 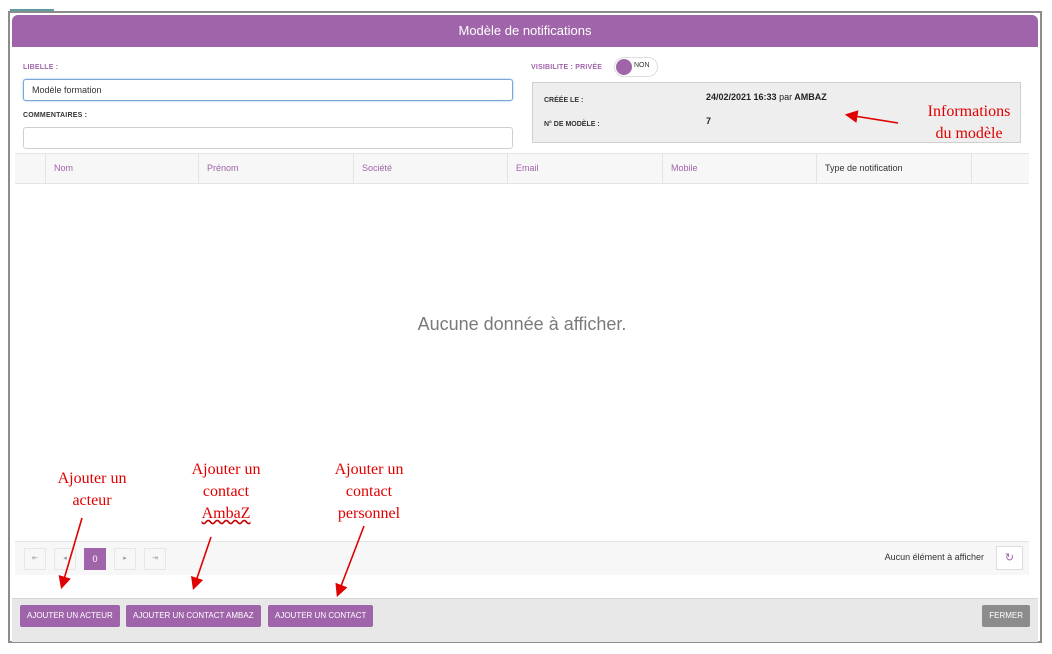 I want to click on created-date: 24/02/2021 16:33, so click(x=741, y=97).